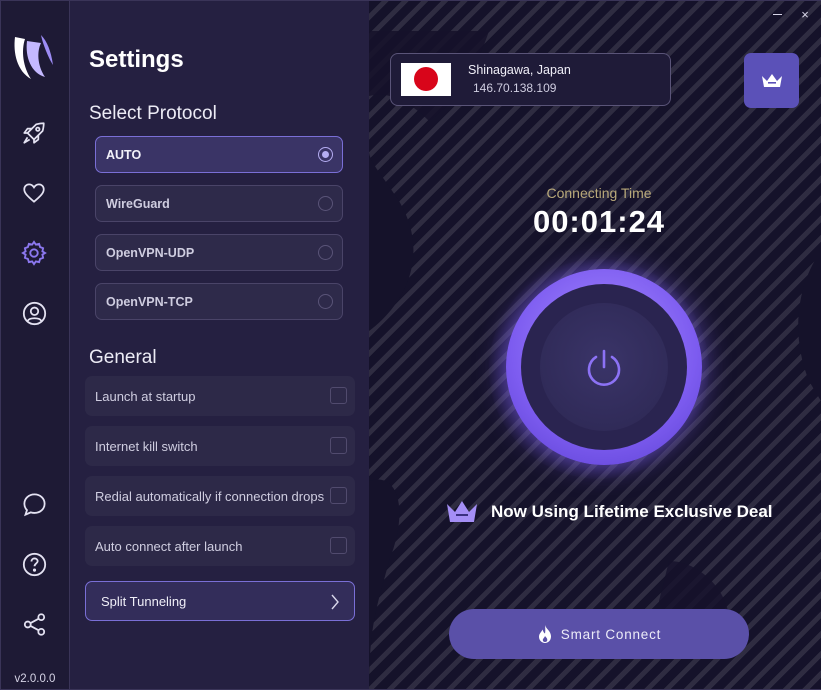  Describe the element at coordinates (34, 253) in the screenshot. I see `gear-icon` at that location.